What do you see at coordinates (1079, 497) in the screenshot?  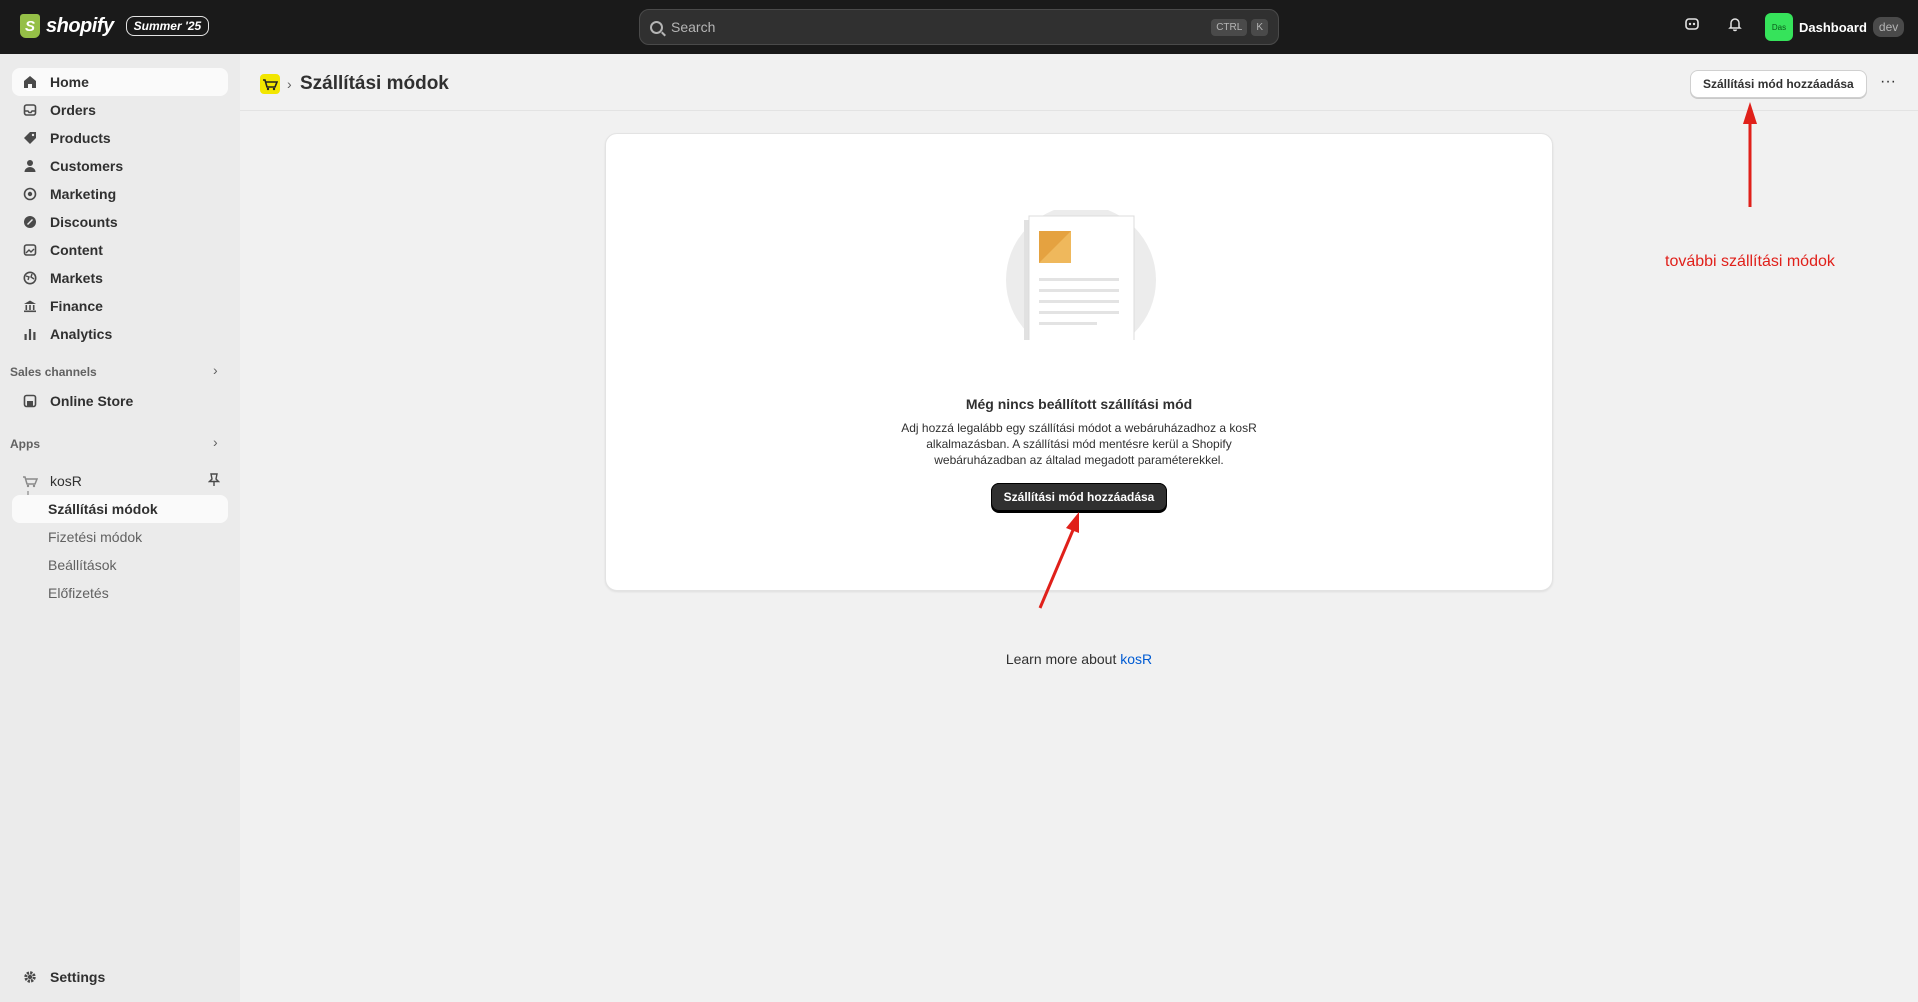 I see `add-shipping-method-button: Szállítási mód hozzáadása` at bounding box center [1079, 497].